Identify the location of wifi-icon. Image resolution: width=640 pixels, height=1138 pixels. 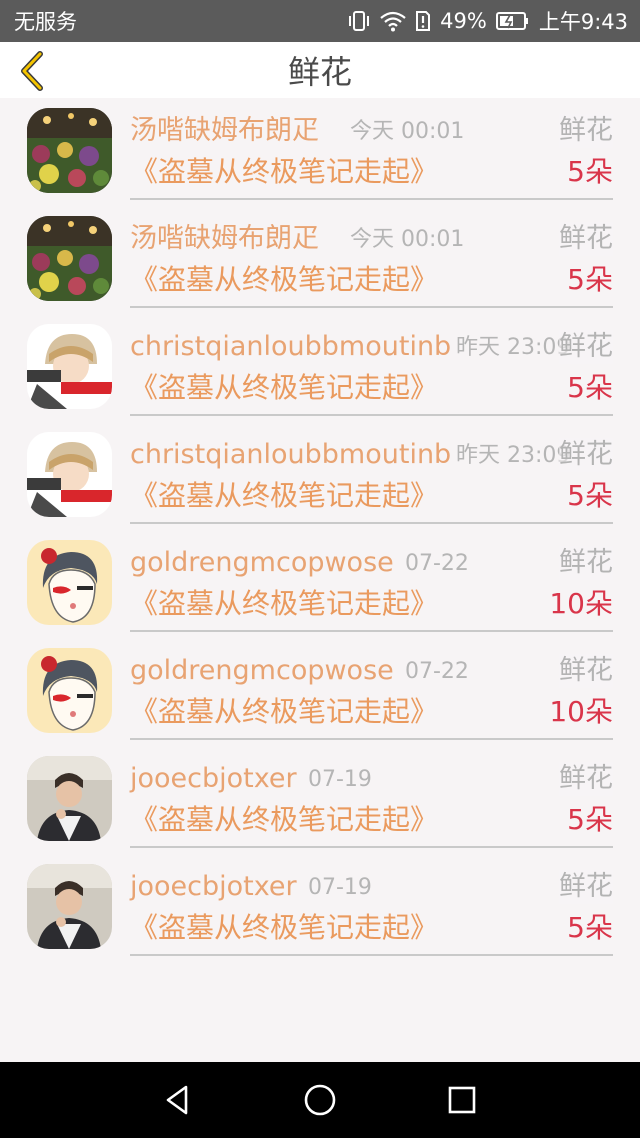
(393, 21).